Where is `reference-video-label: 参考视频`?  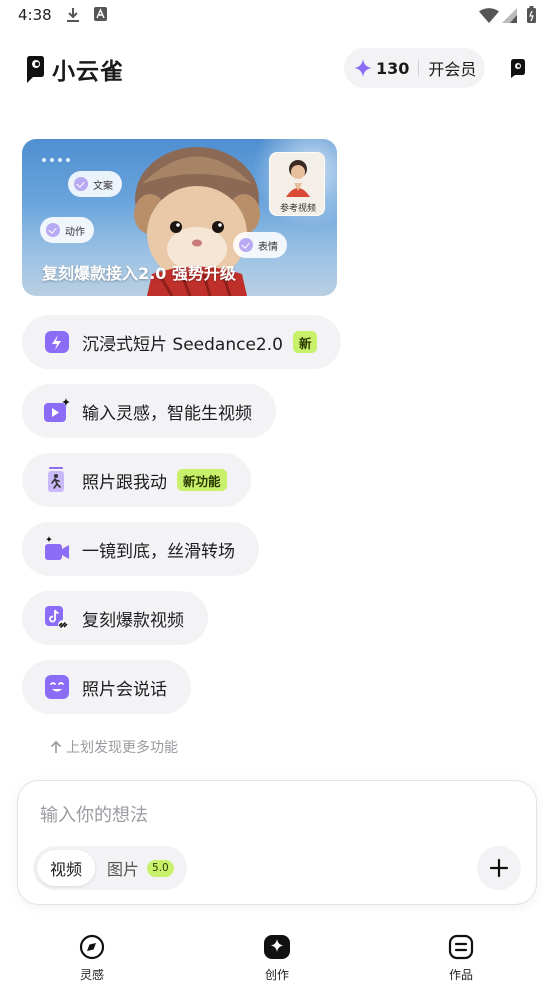
reference-video-label: 参考视频 is located at coordinates (297, 209).